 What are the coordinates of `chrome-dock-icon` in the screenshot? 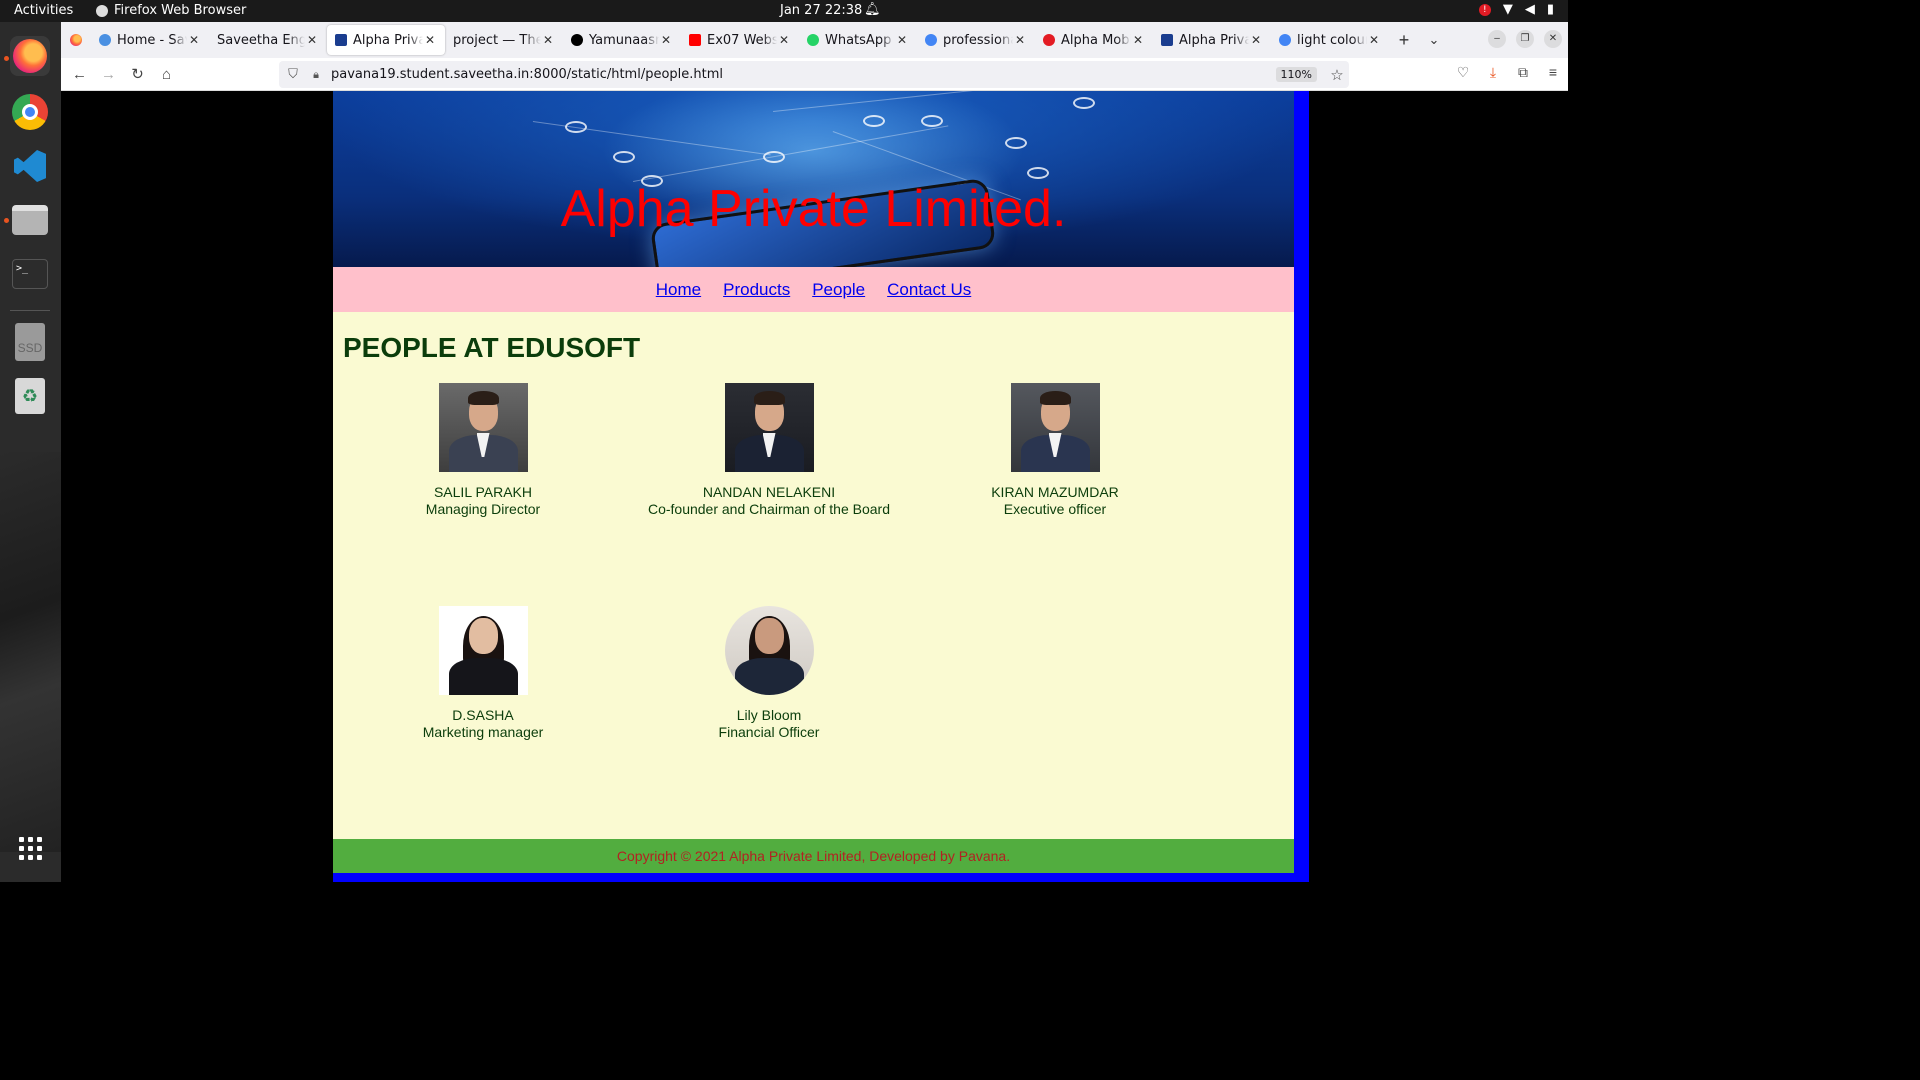 It's located at (30, 112).